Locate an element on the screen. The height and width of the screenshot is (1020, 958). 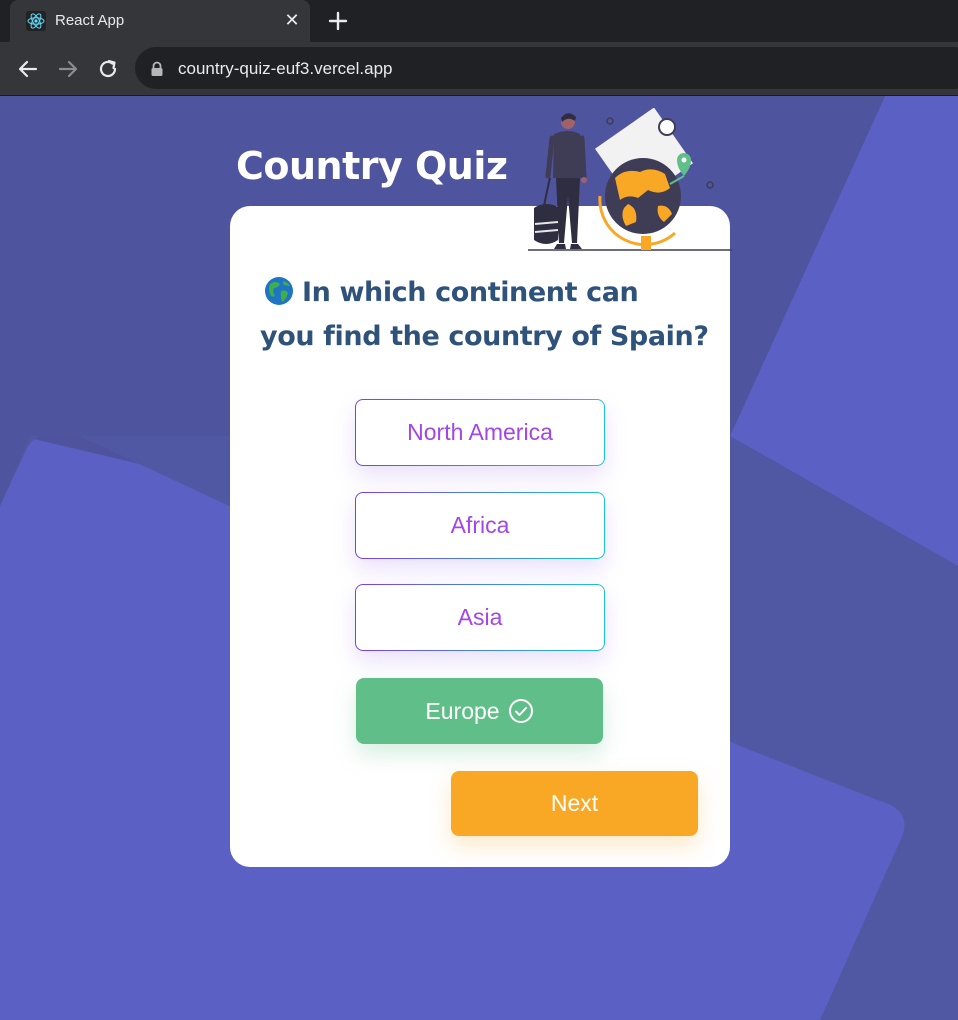
back-arrow-icon is located at coordinates (28, 69).